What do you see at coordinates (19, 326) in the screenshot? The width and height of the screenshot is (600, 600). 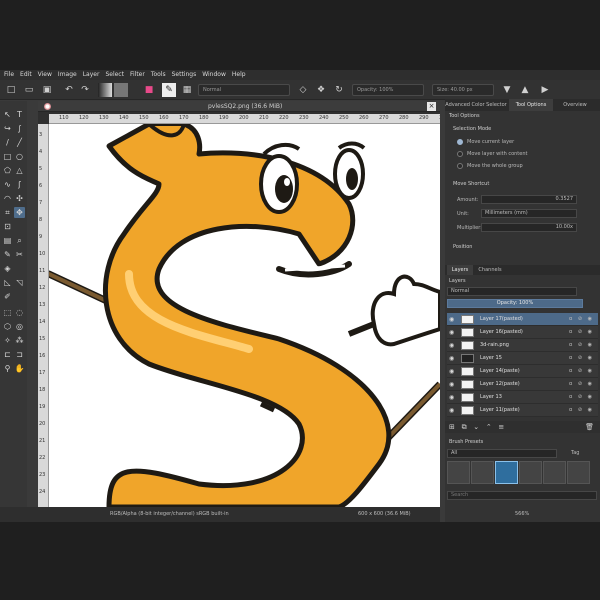 I see `freehand-select-icon: ◎` at bounding box center [19, 326].